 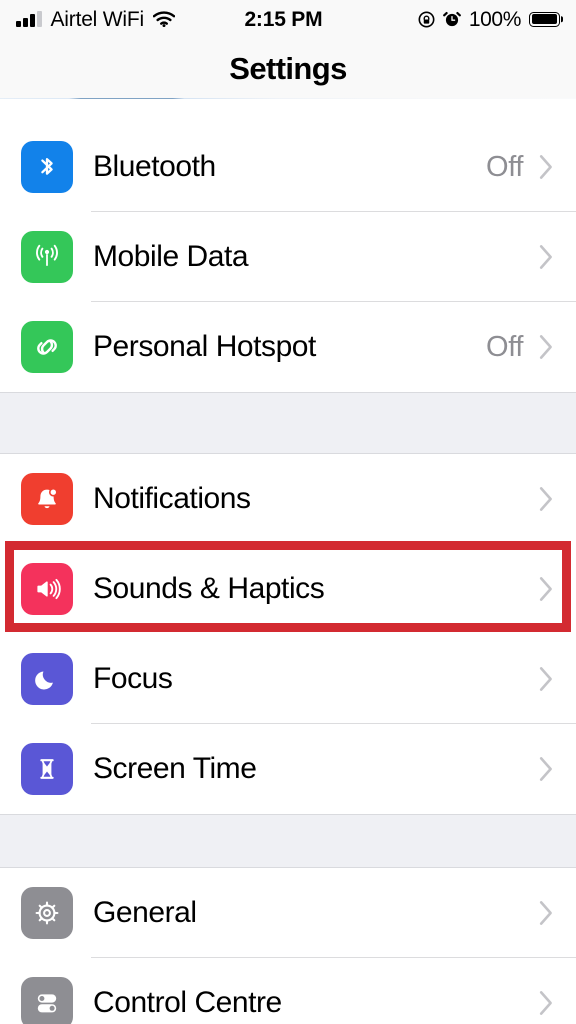 I want to click on rotation-lock-icon, so click(x=426, y=19).